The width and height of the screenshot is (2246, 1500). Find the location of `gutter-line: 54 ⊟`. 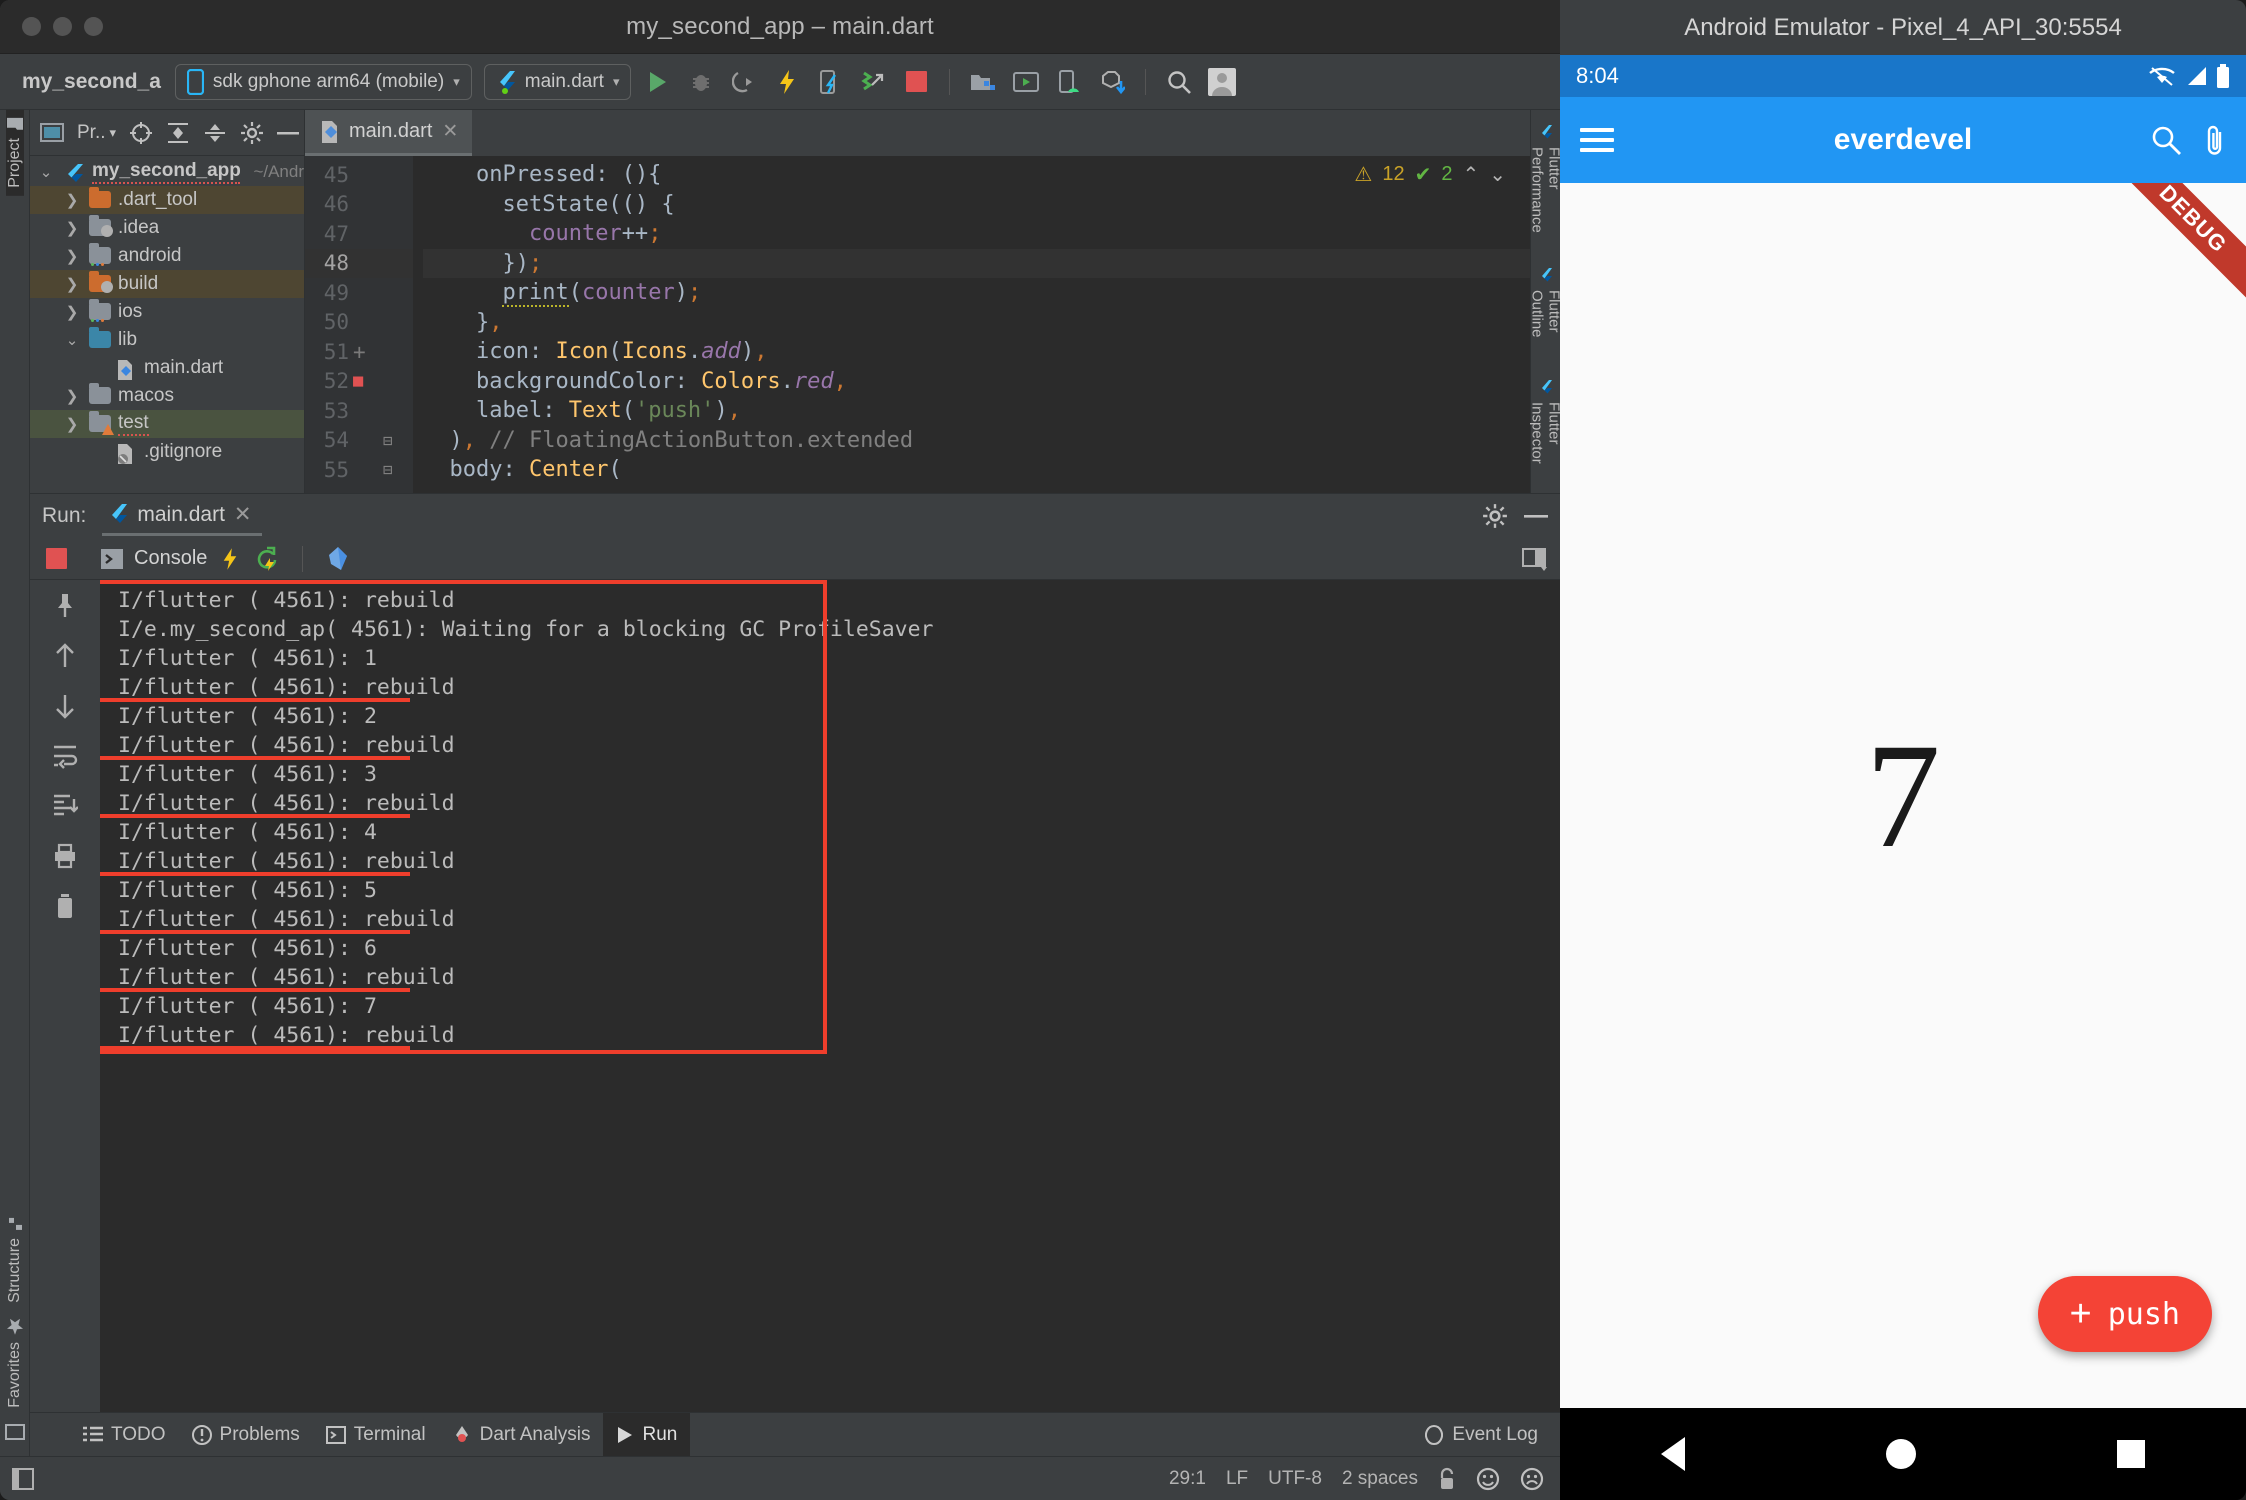

gutter-line: 54 ⊟ is located at coordinates (359, 441).